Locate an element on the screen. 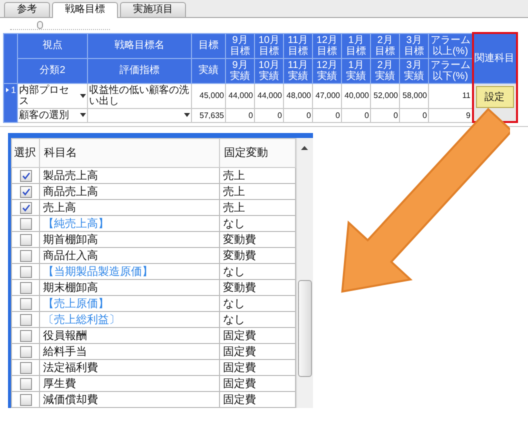 This screenshot has width=528, height=421. row-header: 1 is located at coordinates (11, 102).